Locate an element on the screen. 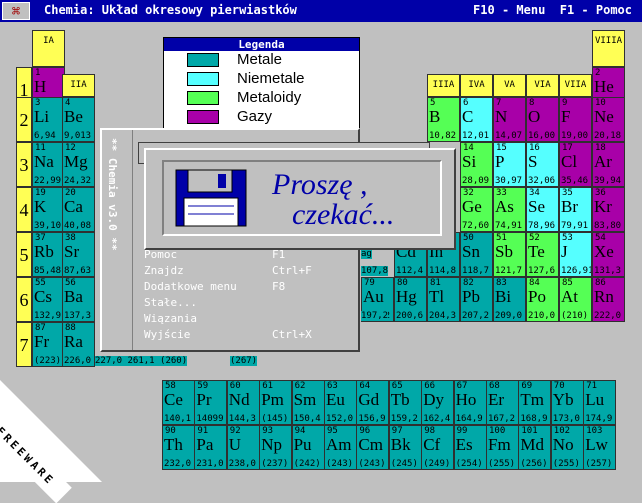 Image resolution: width=642 pixels, height=503 pixels. element-cell-br: 35 Br 79,91 is located at coordinates (575, 209).